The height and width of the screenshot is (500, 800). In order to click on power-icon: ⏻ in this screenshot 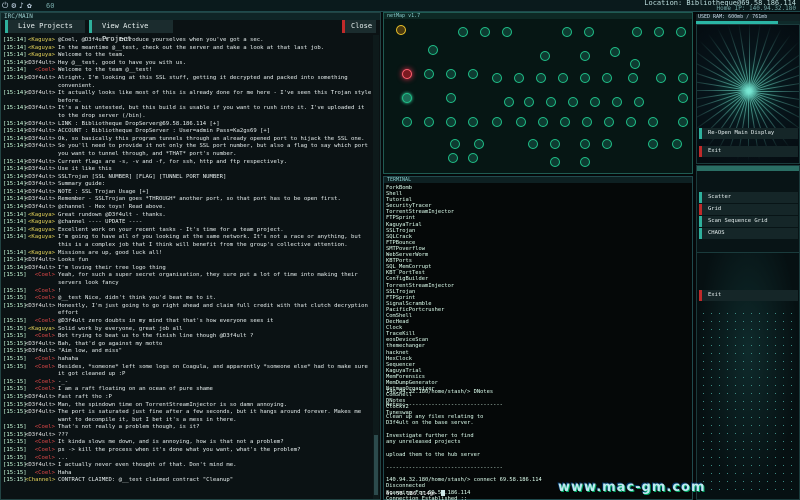, I will do `click(5, 6)`.